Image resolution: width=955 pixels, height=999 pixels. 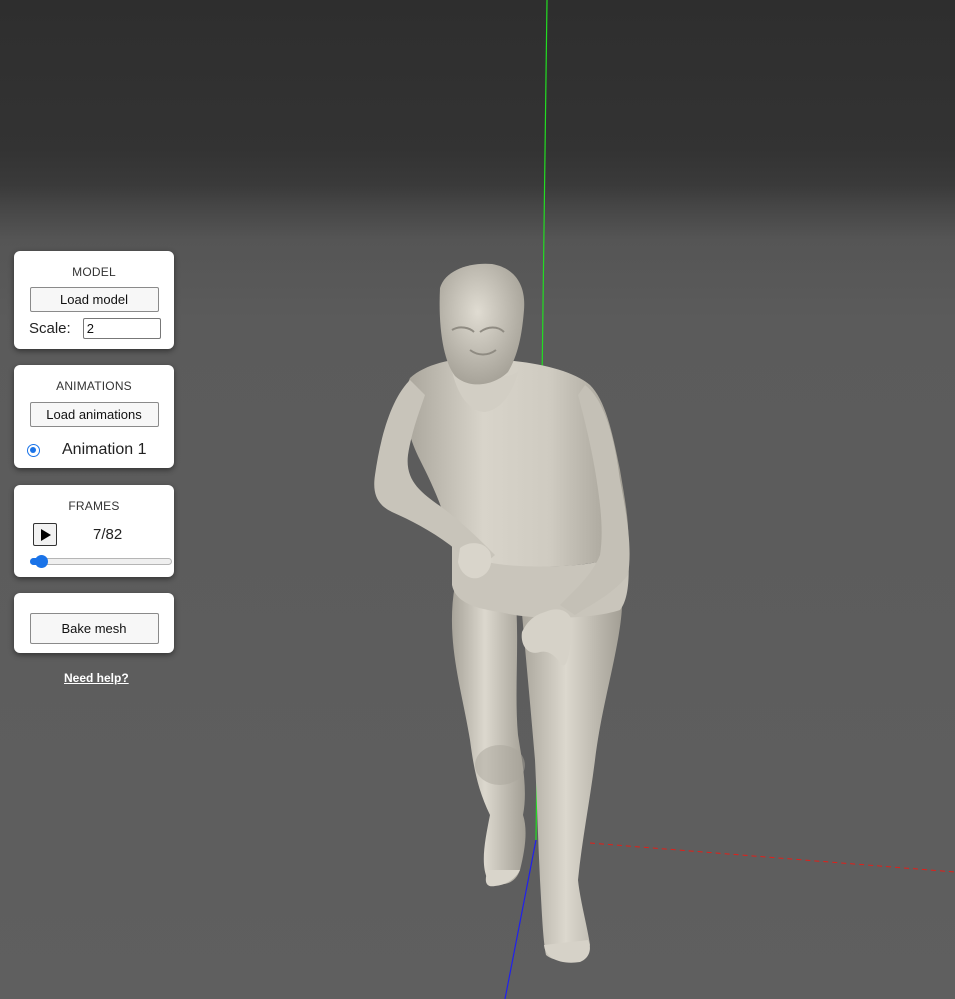 What do you see at coordinates (104, 449) in the screenshot?
I see `animation-label: Animation 1` at bounding box center [104, 449].